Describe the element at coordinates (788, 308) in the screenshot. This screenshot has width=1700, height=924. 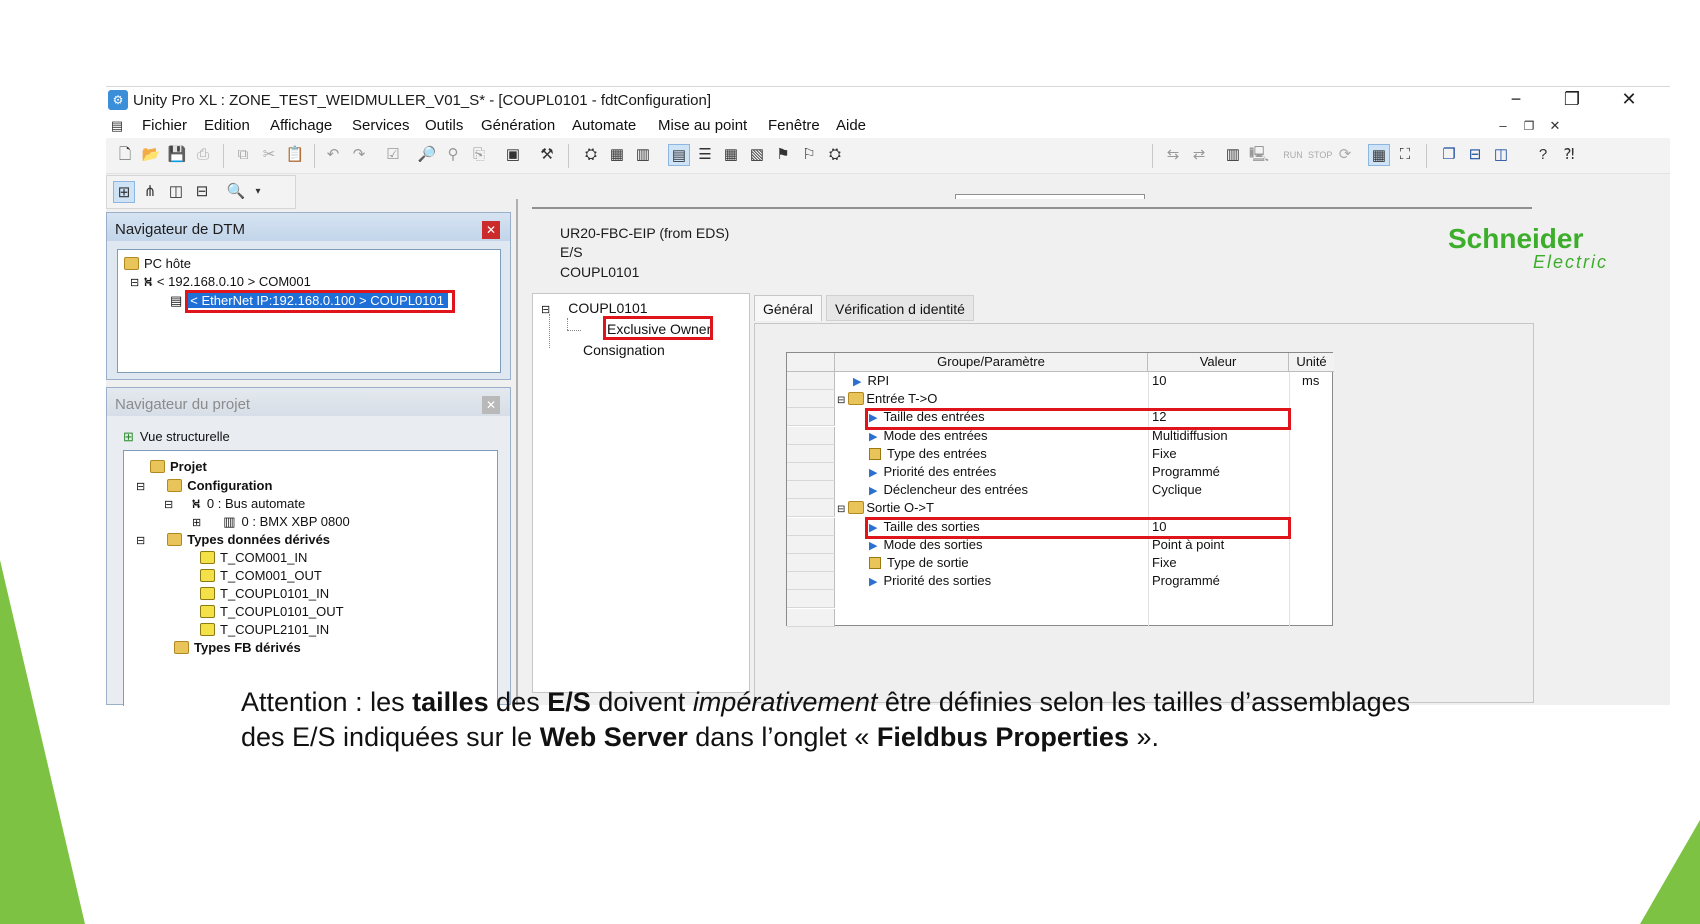
I see `tab-general: Général` at that location.